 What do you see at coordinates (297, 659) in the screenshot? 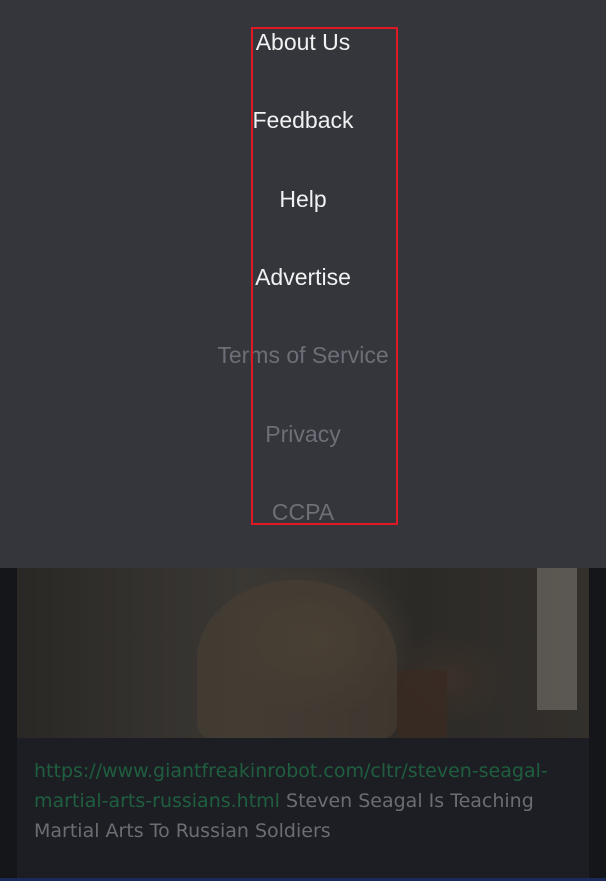
I see `thumbnail-figure` at bounding box center [297, 659].